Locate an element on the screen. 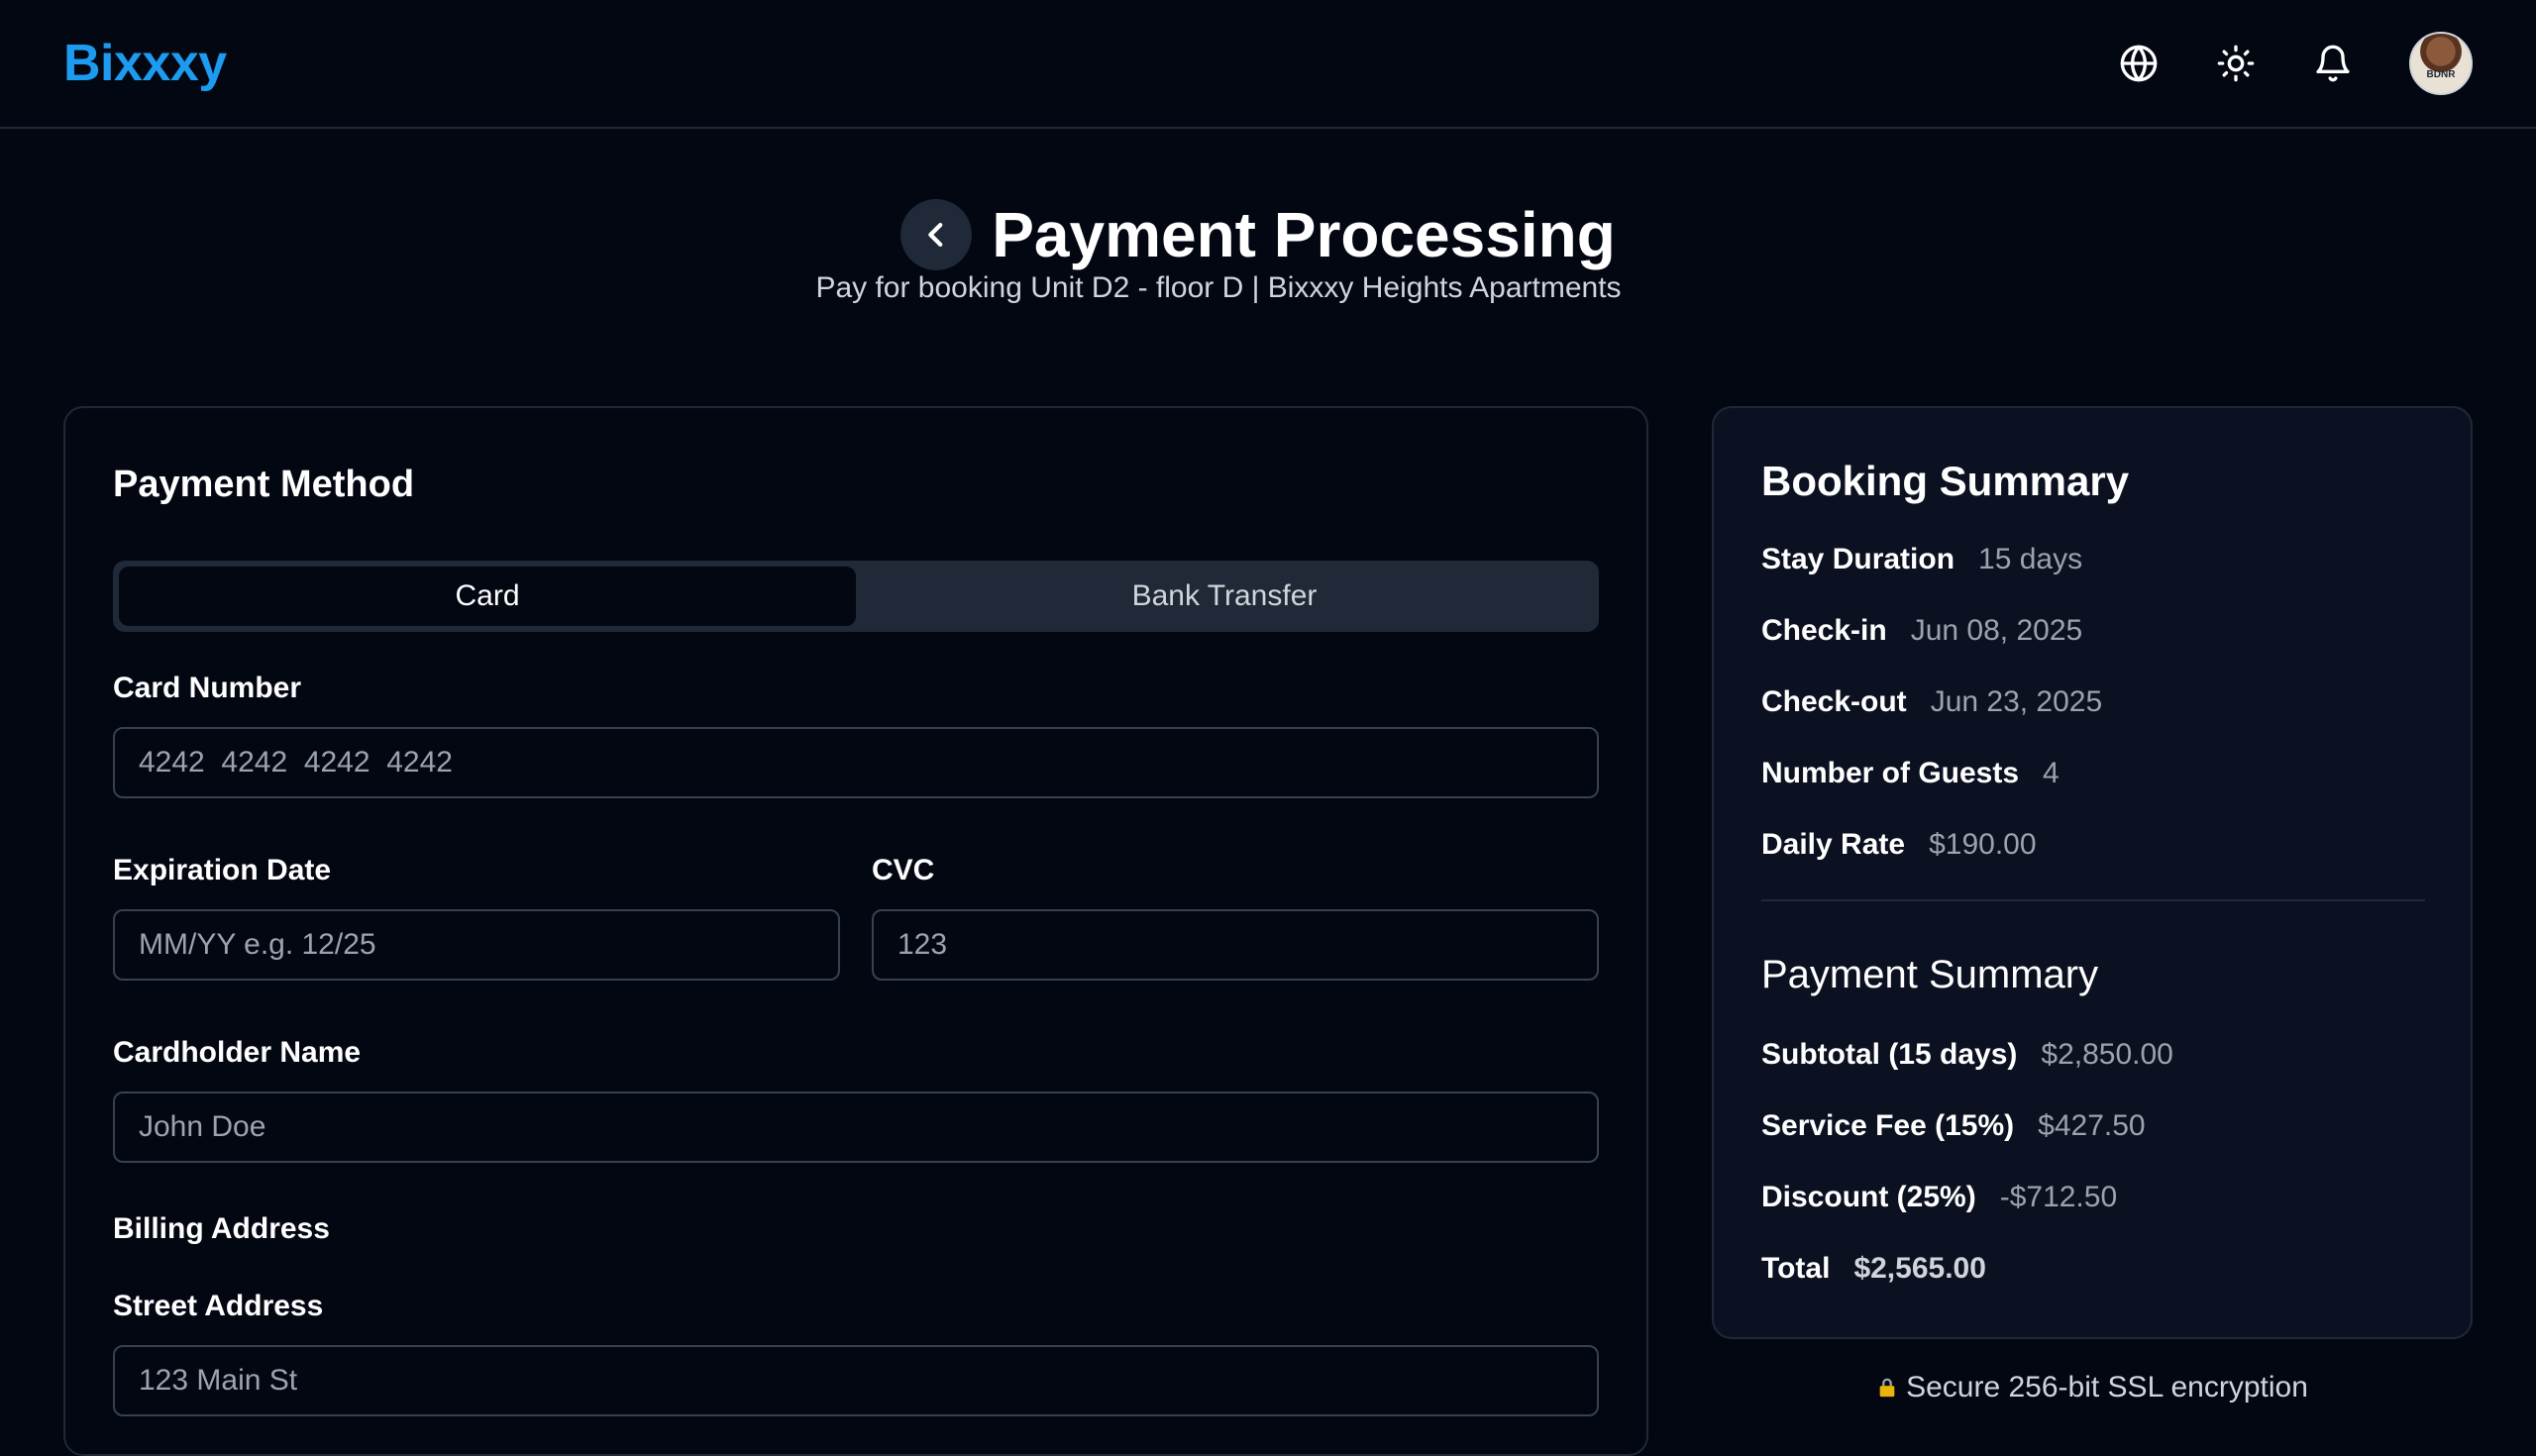 Image resolution: width=2536 pixels, height=1456 pixels. summary-label: Total is located at coordinates (1796, 1268).